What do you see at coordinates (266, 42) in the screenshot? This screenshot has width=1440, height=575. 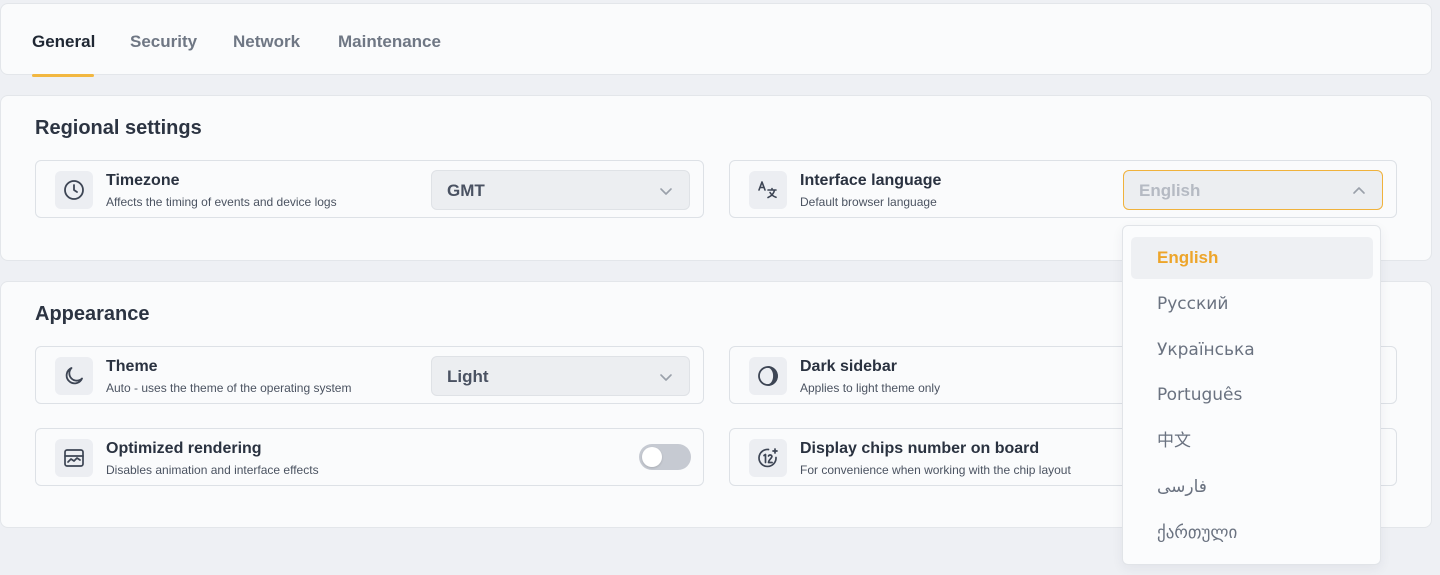 I see `tab-network: Network` at bounding box center [266, 42].